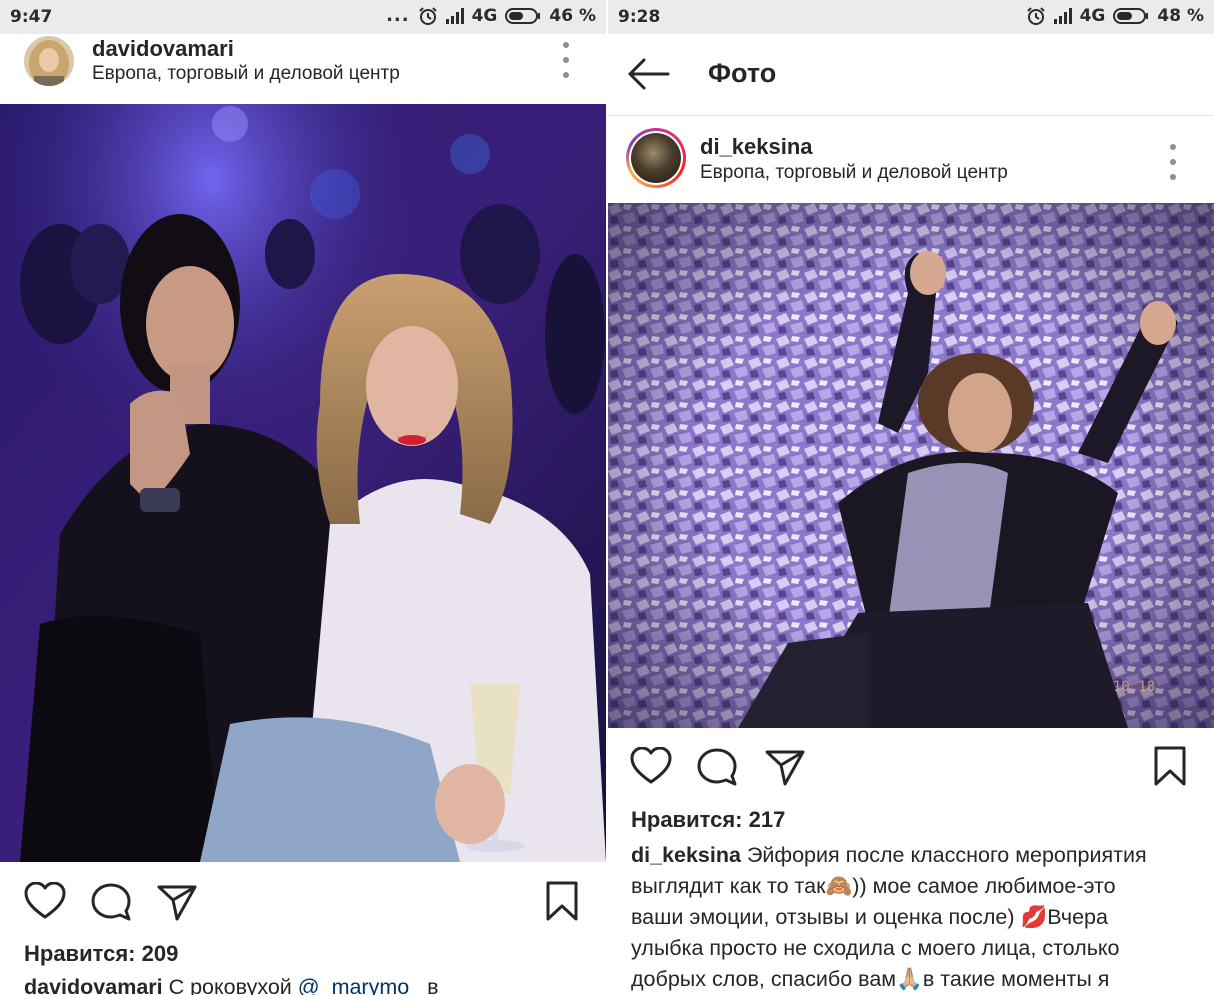 The width and height of the screenshot is (1214, 995). I want to click on caption-text: Эйфория после классного мероприятия, so click(943, 855).